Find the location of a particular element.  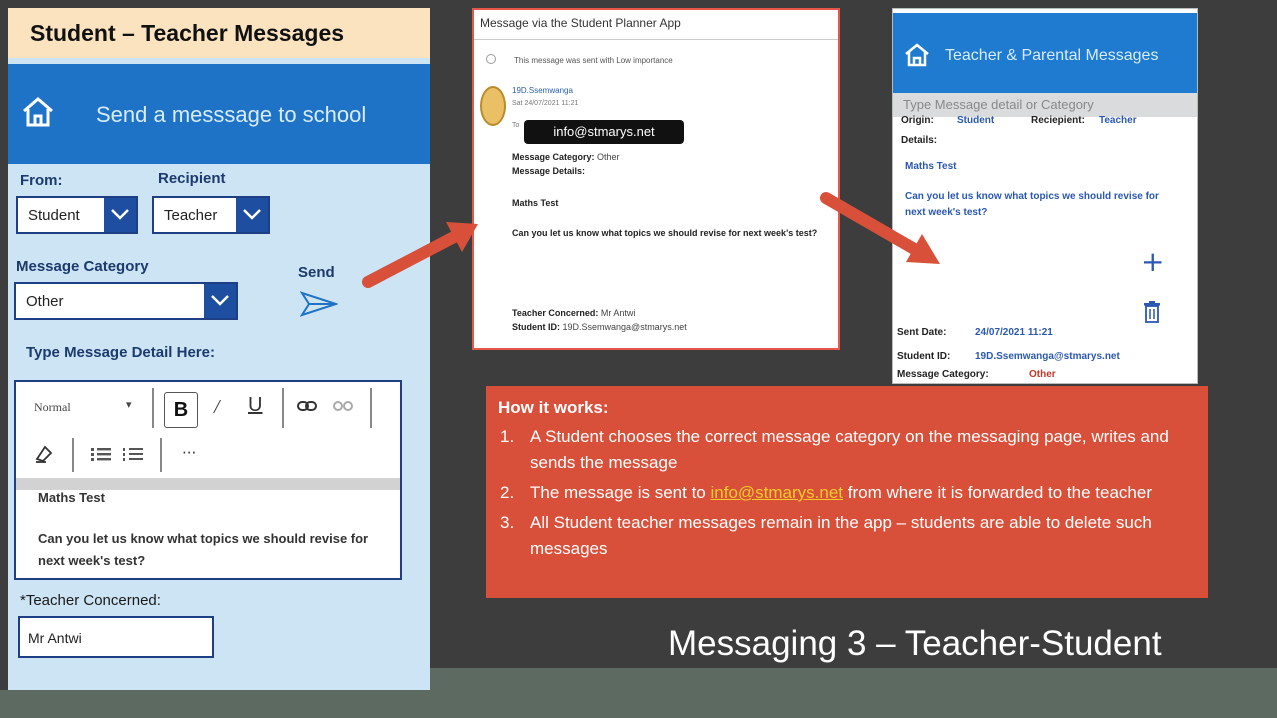

clear-format-icon is located at coordinates (44, 454).